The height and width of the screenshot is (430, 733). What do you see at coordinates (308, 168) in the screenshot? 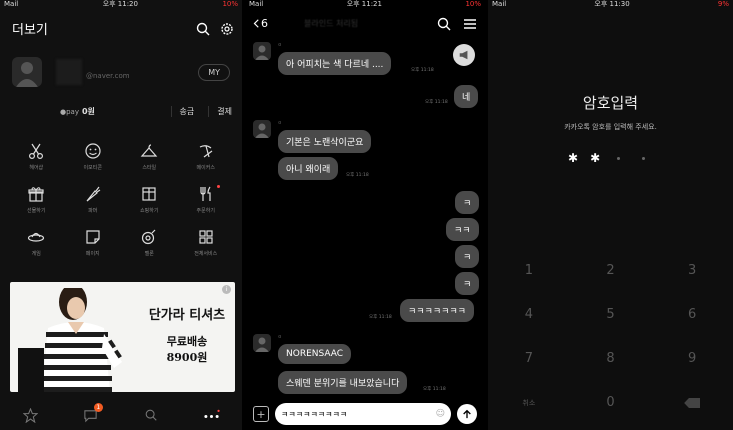
I see `message-bubble: 아니 왜이래` at bounding box center [308, 168].